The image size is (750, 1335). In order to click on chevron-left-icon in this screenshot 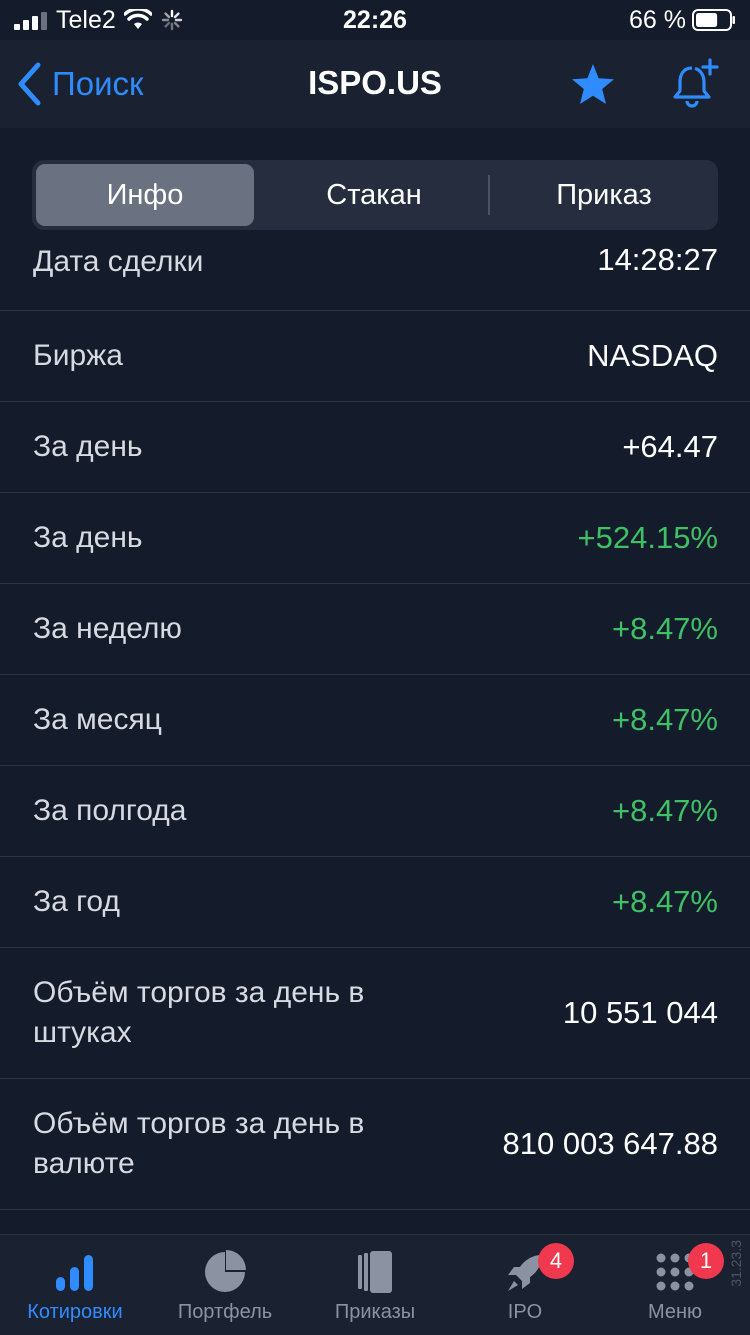, I will do `click(29, 84)`.